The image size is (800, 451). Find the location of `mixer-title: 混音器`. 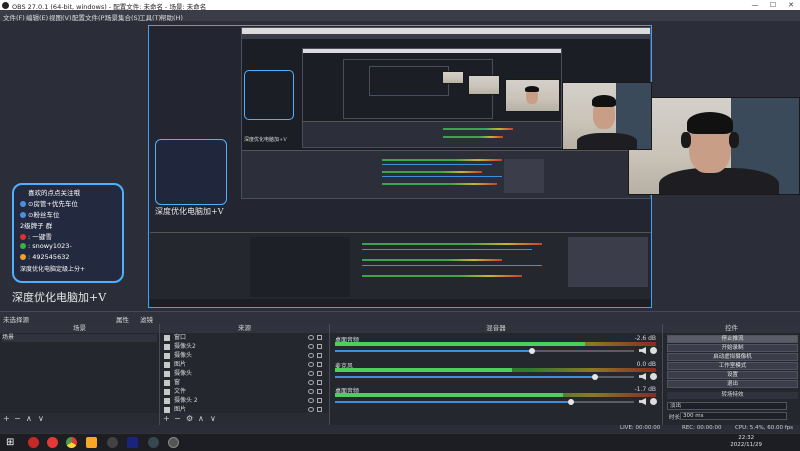

mixer-title: 混音器 is located at coordinates (496, 328).